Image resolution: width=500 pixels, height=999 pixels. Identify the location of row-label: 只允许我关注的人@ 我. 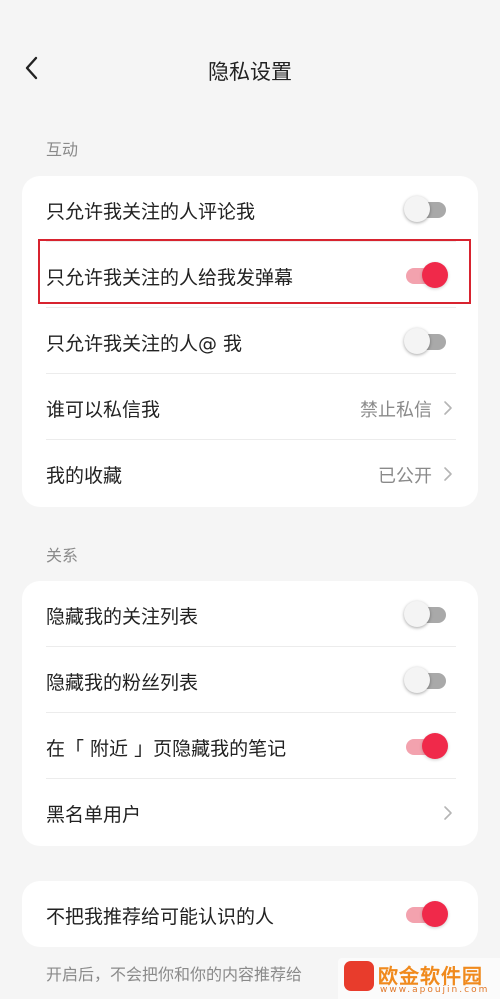
(144, 344).